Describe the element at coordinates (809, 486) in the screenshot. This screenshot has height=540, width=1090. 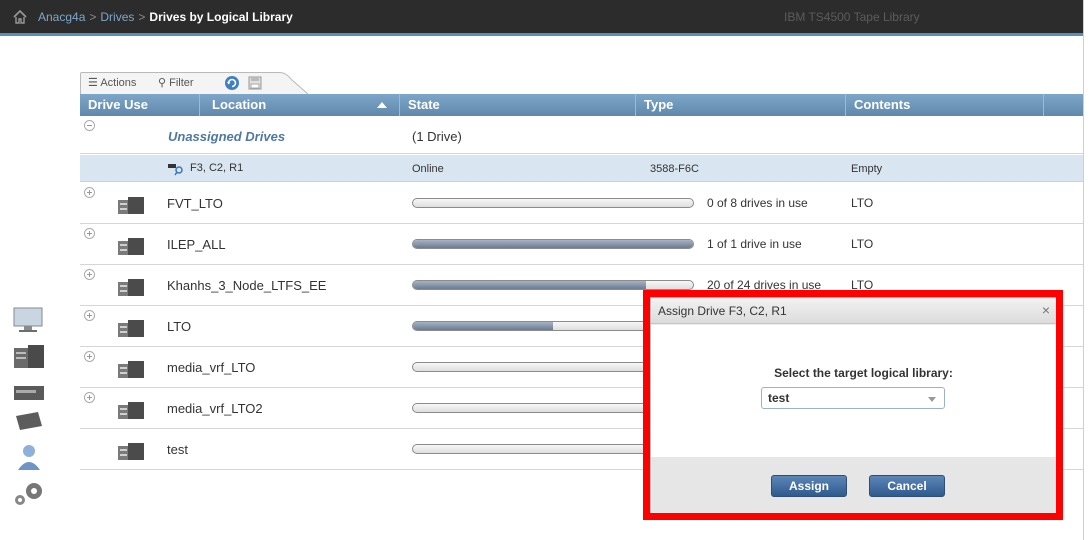
I see `assign-button: Assign` at that location.